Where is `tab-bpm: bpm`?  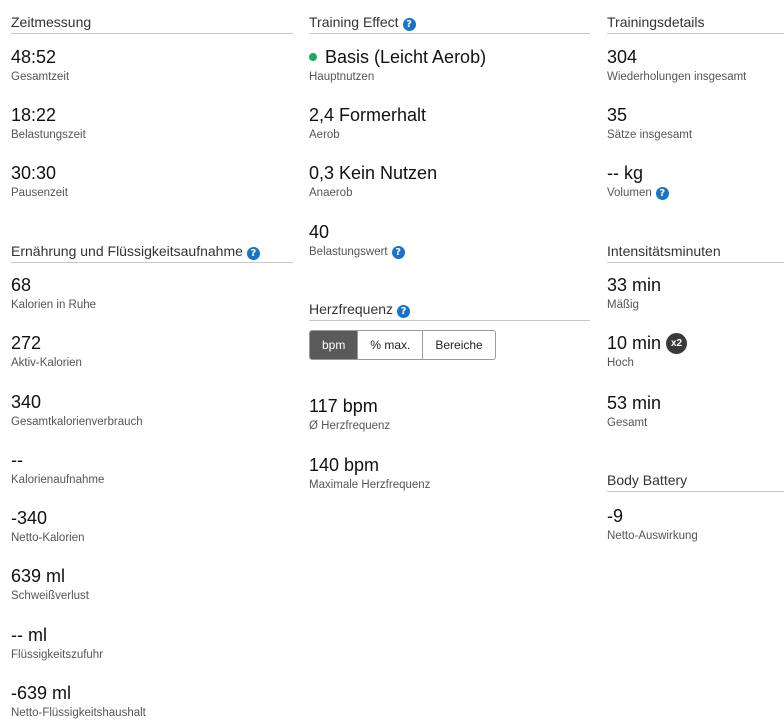
tab-bpm: bpm is located at coordinates (334, 345).